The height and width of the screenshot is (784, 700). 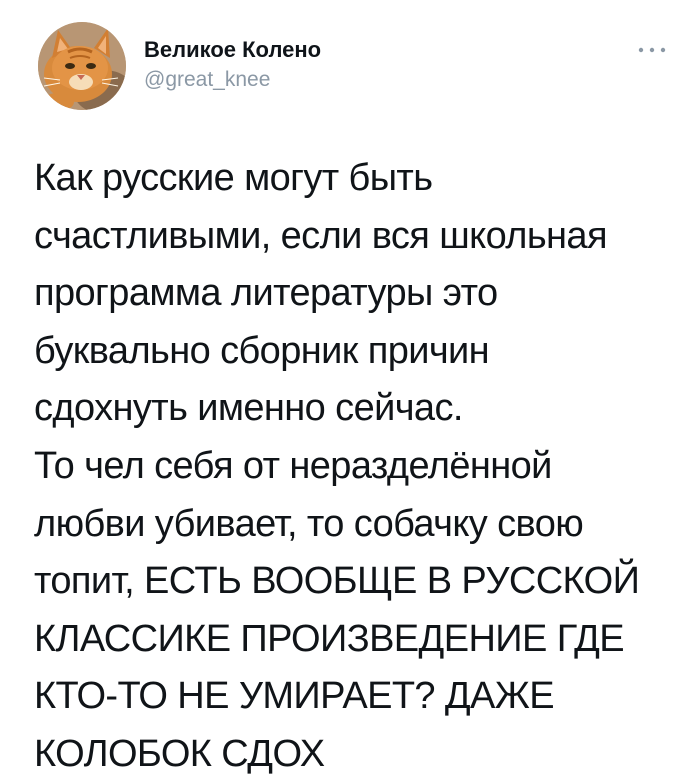 I want to click on author-names: Великое Колено @great_knee, so click(x=232, y=65).